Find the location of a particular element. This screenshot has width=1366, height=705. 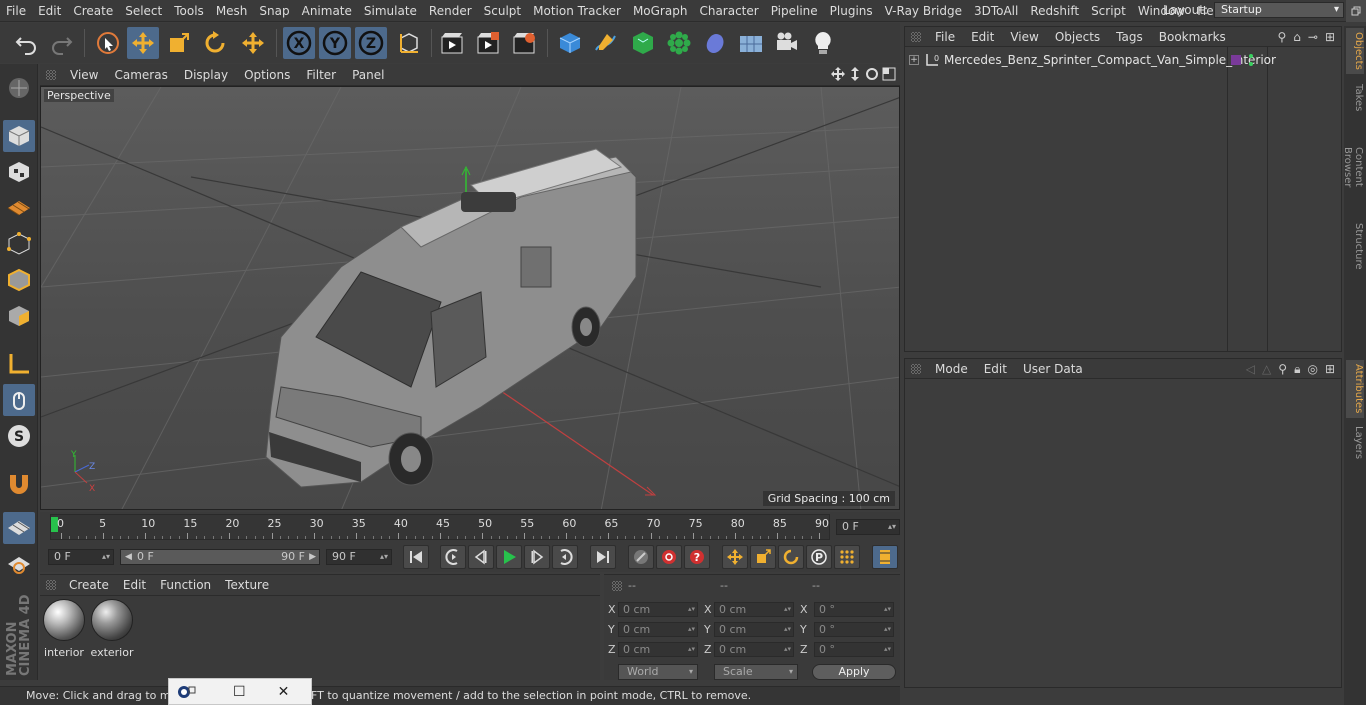

apply-button: Apply is located at coordinates (854, 672).